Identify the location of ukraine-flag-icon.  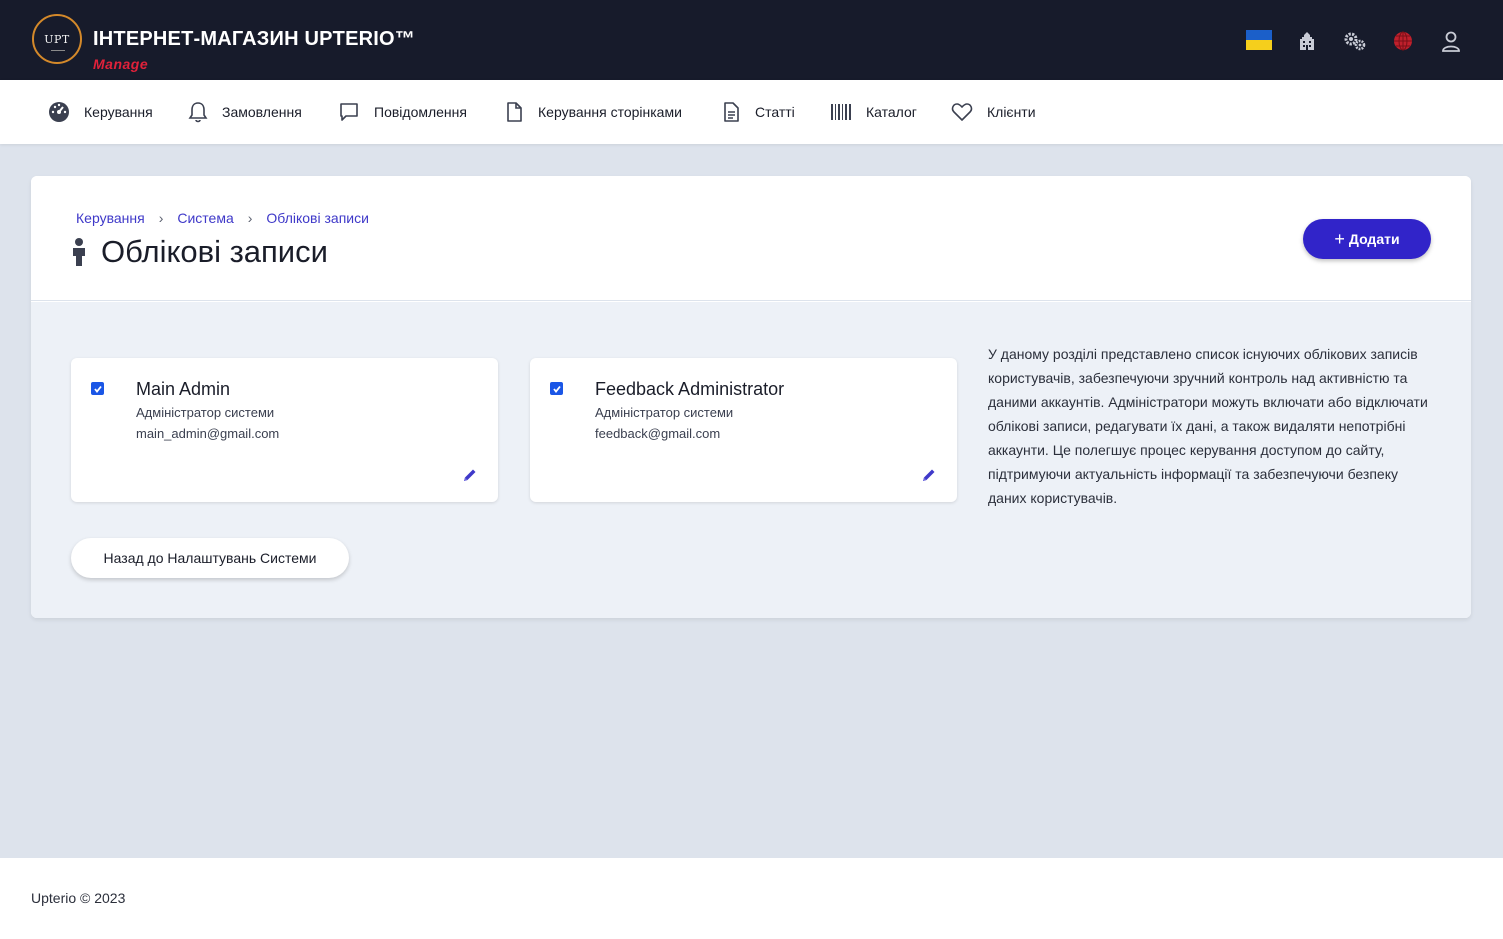
(1259, 40).